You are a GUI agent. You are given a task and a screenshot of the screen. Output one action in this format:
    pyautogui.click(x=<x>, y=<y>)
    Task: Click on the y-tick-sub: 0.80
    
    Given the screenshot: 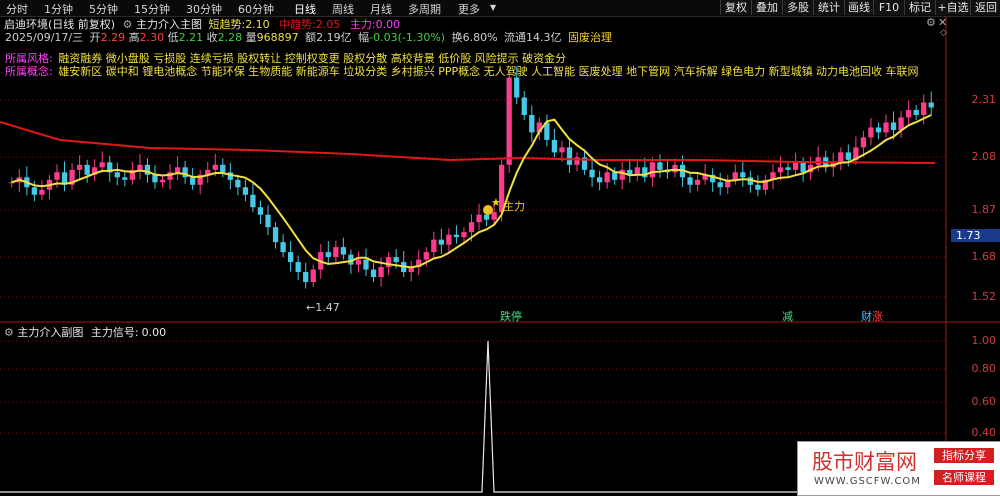 What is the action you would take?
    pyautogui.click(x=984, y=368)
    